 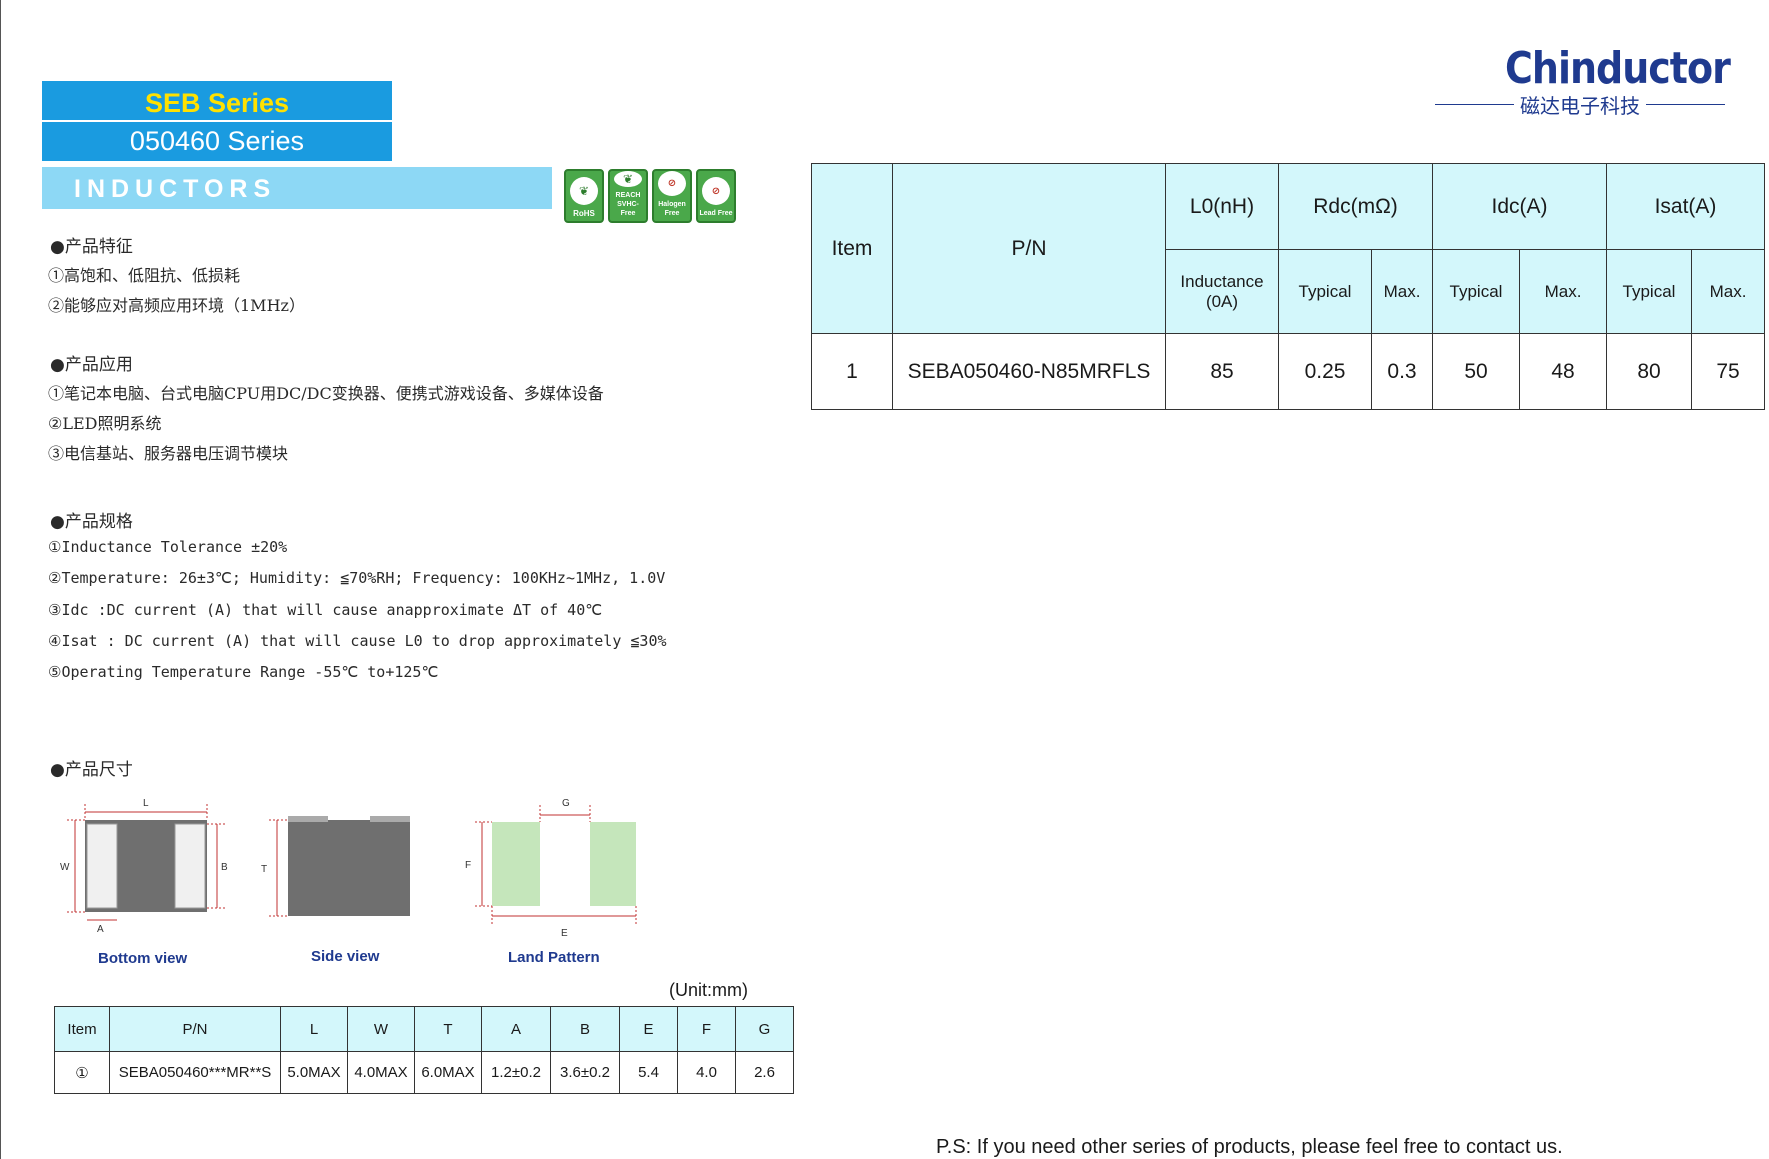 I want to click on lead-free-badge: ⊘ Lead Free, so click(x=716, y=196).